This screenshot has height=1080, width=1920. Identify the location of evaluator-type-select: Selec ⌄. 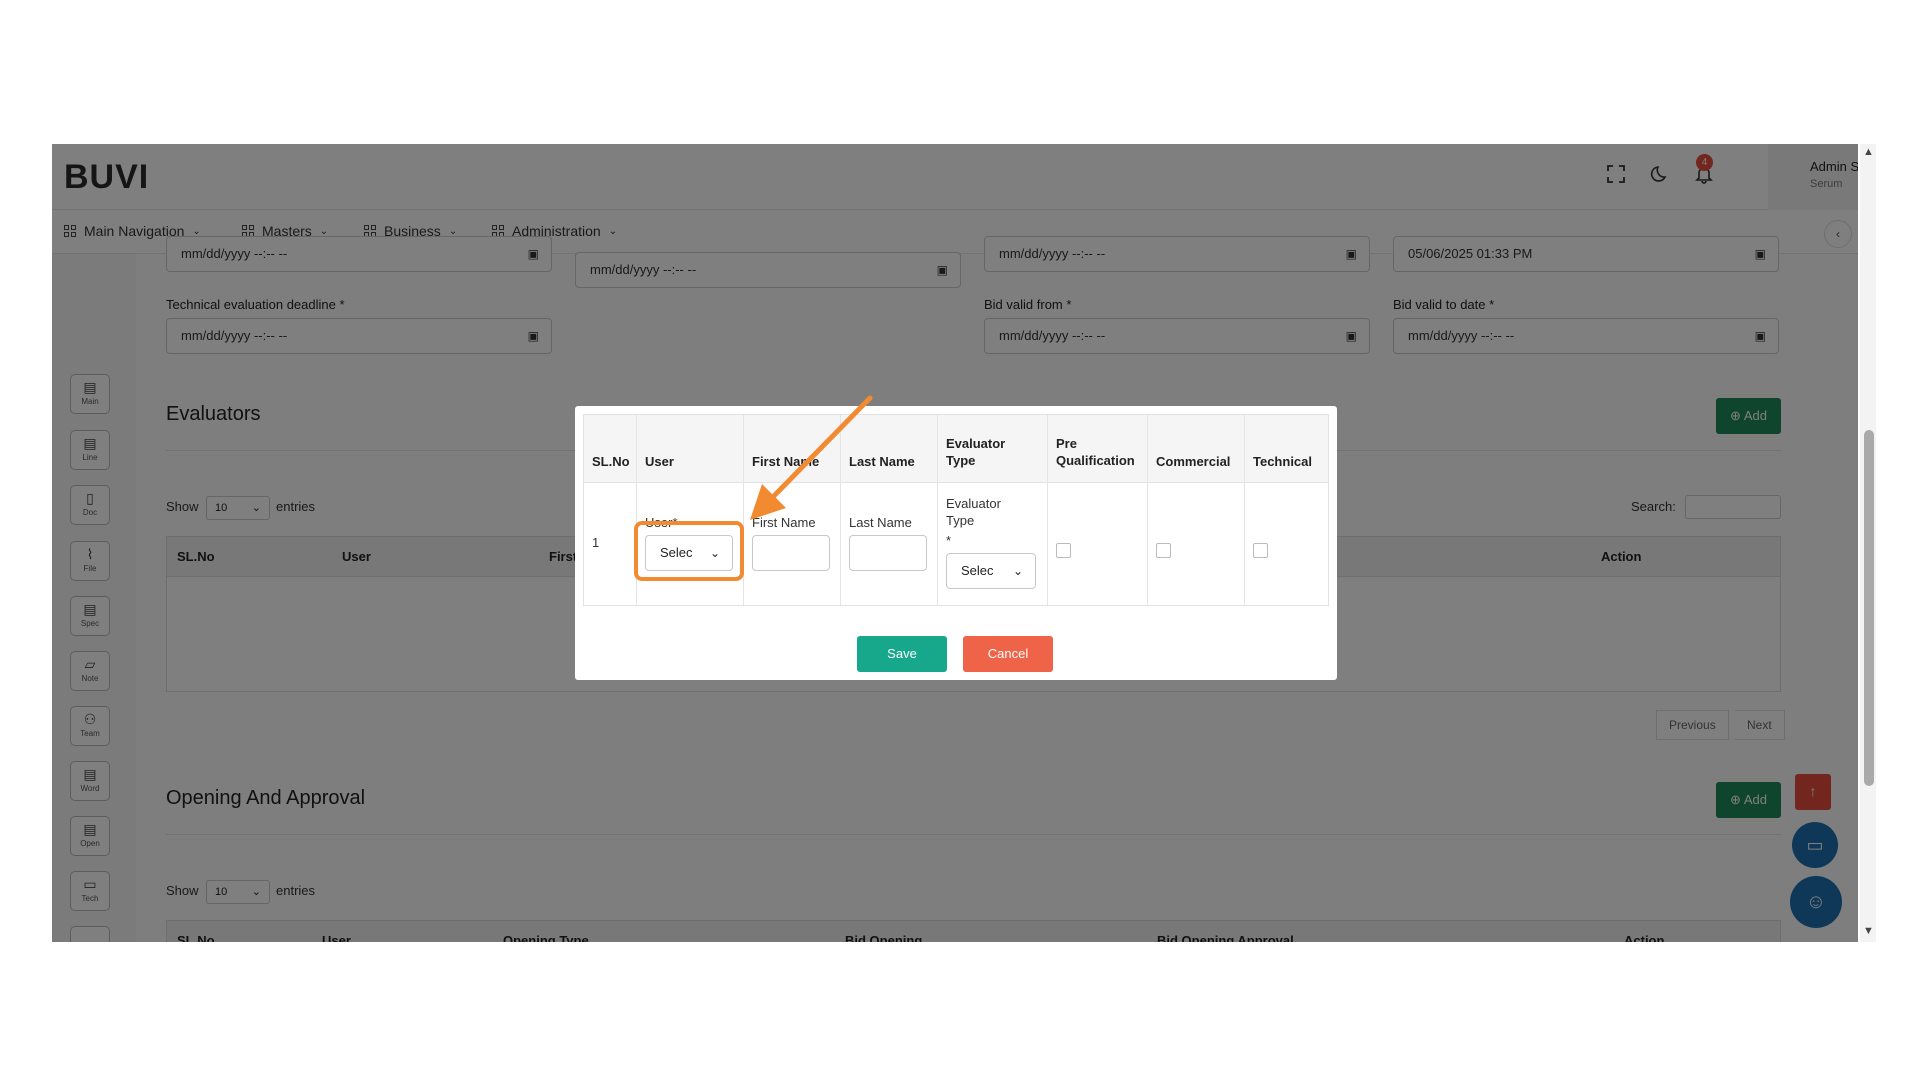
(991, 571).